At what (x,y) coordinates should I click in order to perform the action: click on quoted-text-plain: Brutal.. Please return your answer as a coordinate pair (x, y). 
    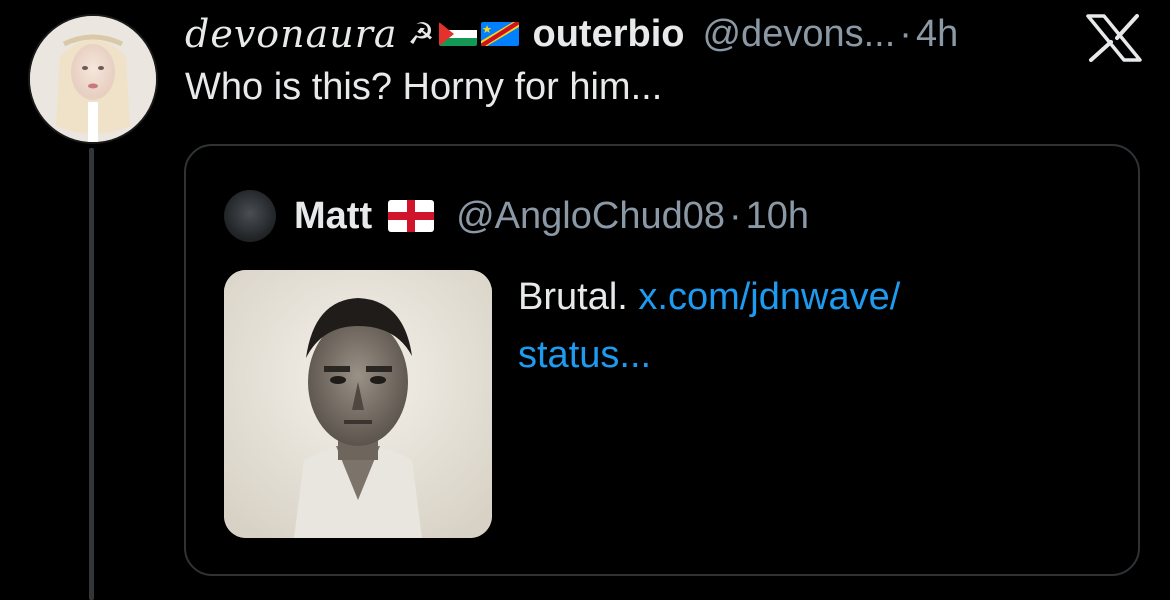
    Looking at the image, I should click on (573, 297).